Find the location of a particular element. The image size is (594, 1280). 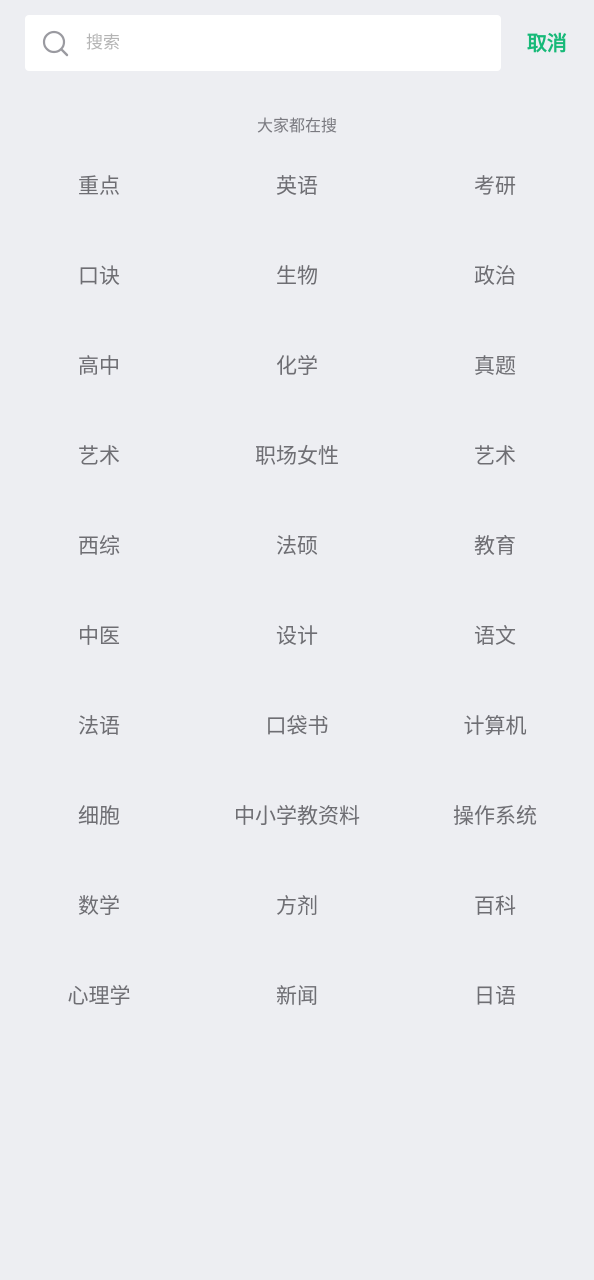

search-bar is located at coordinates (263, 43).